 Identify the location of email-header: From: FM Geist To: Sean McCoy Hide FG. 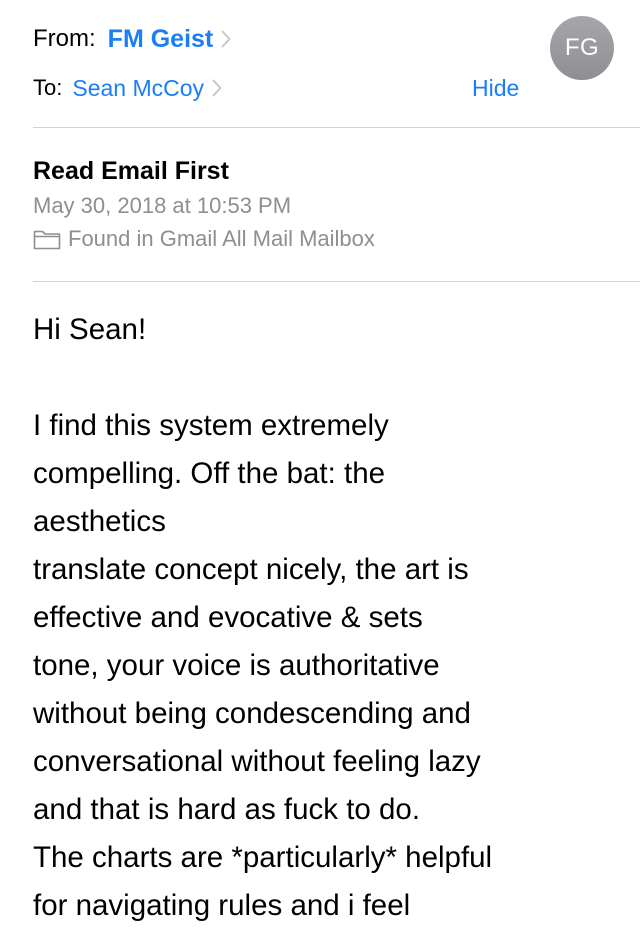
(320, 64).